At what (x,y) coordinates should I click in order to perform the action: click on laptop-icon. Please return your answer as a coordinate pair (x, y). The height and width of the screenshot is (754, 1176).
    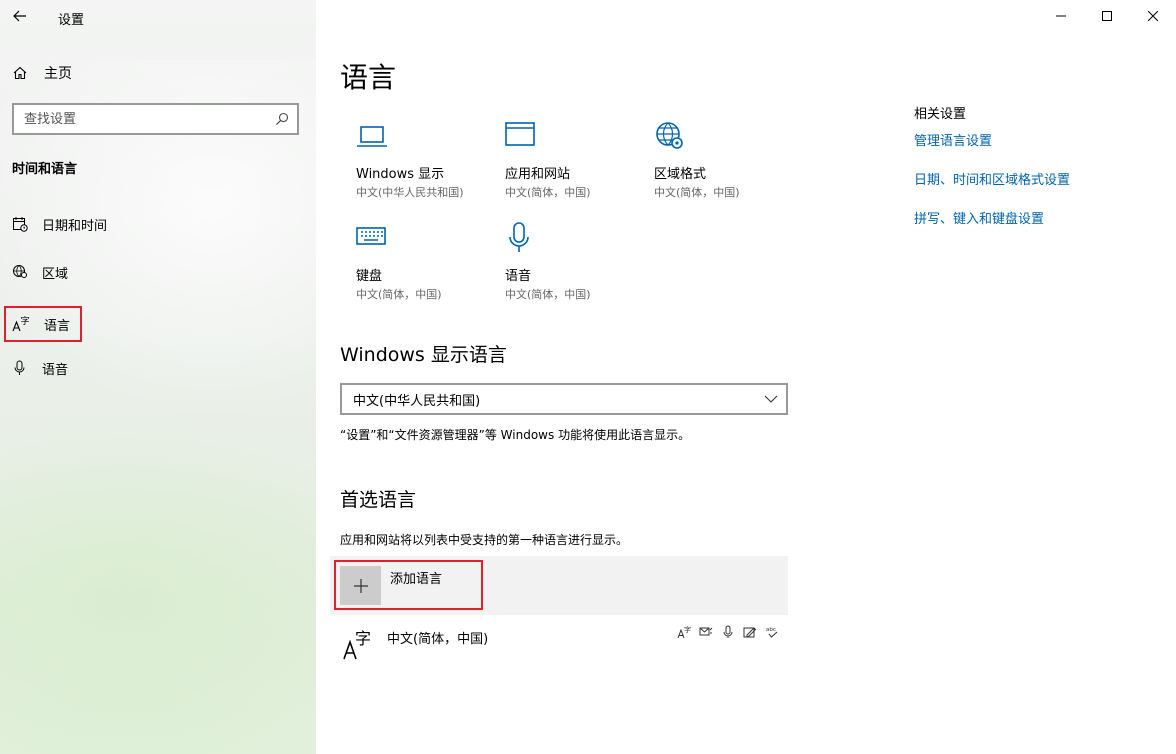
    Looking at the image, I should click on (372, 136).